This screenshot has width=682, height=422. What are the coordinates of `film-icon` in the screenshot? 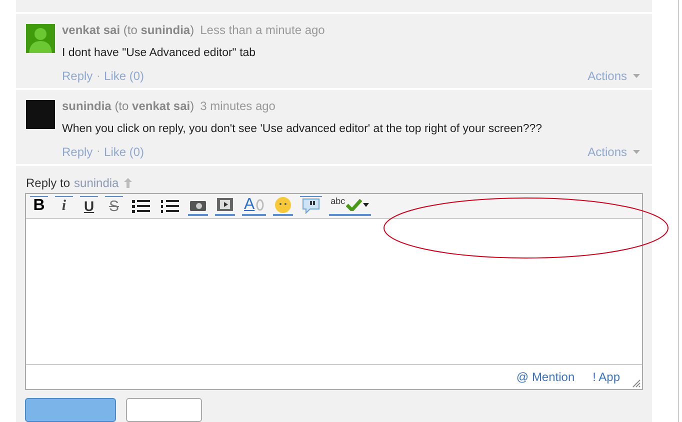 It's located at (225, 205).